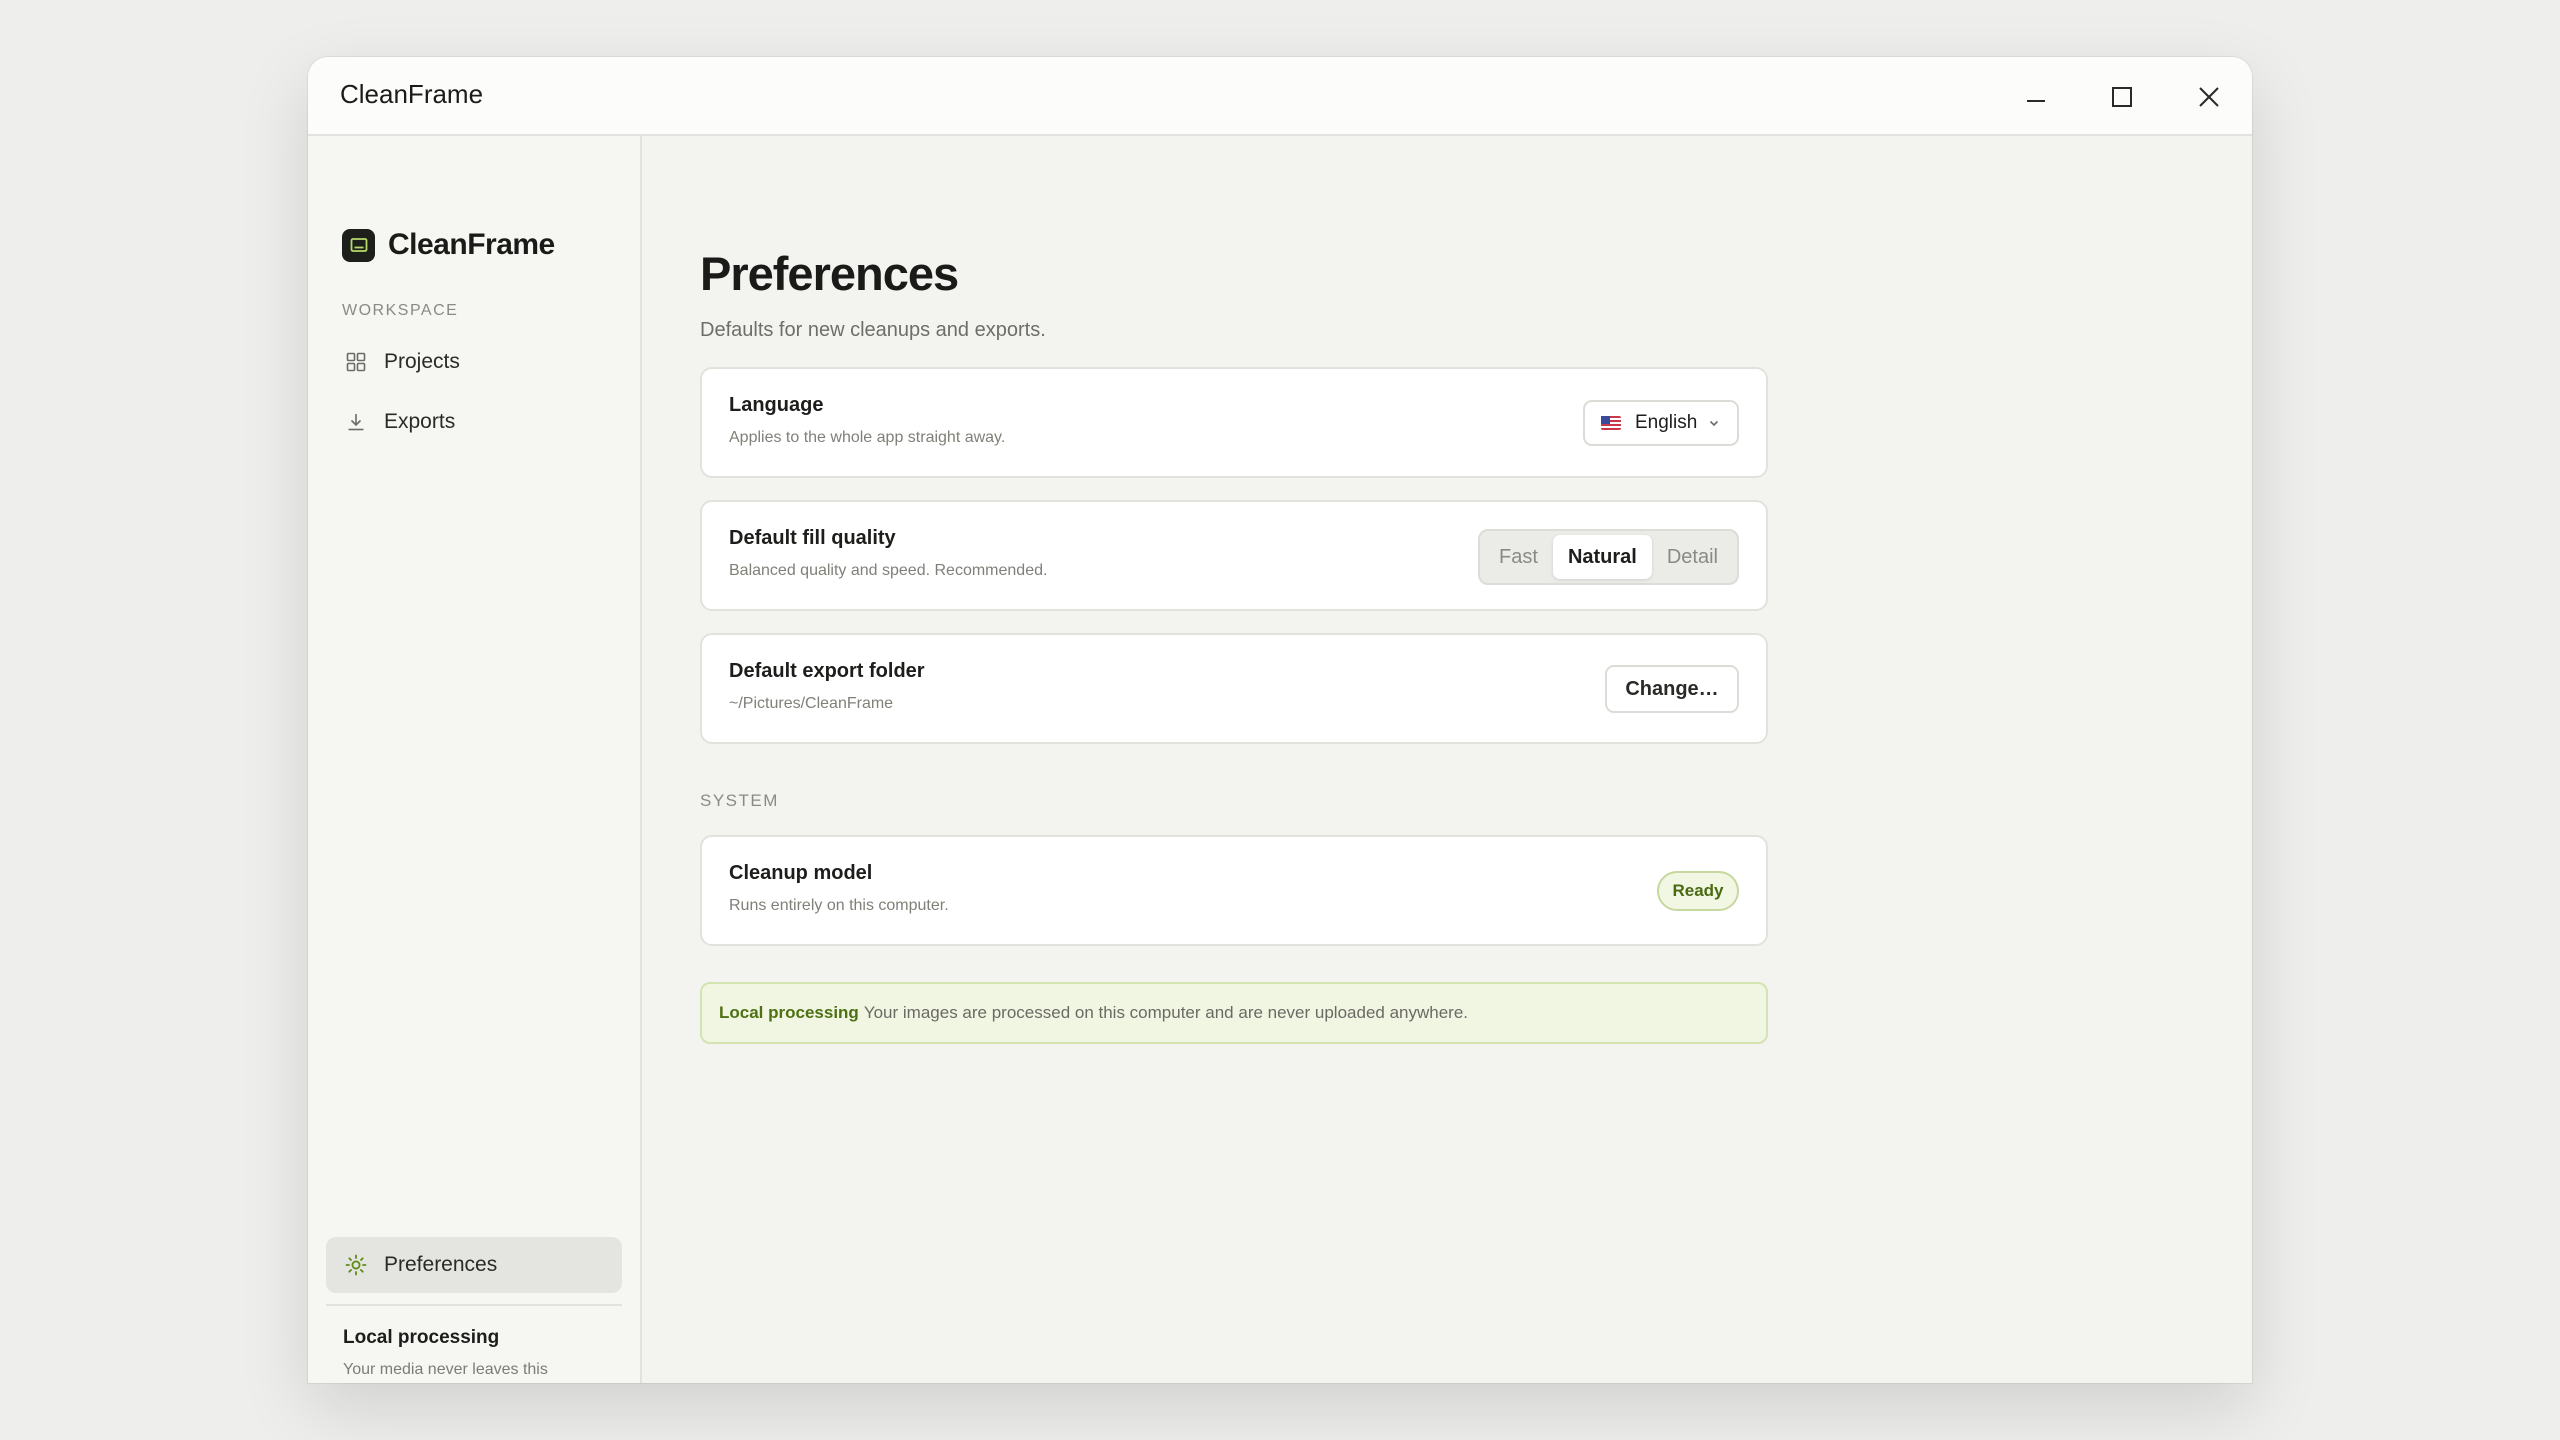 This screenshot has height=1440, width=2560. What do you see at coordinates (888, 570) in the screenshot?
I see `fill-quality-description: Balanced quality and speed. Recommended.` at bounding box center [888, 570].